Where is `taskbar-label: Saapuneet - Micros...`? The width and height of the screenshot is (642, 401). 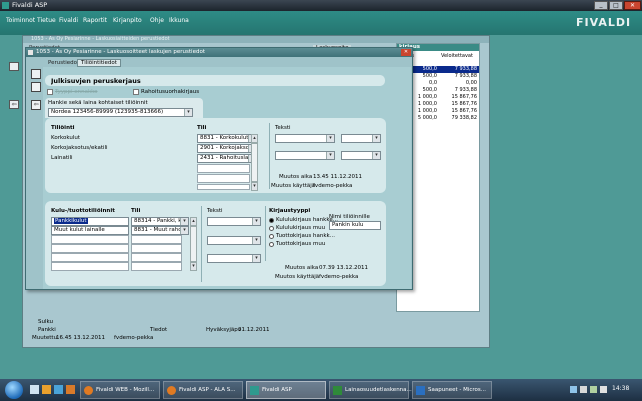
taskbar-label: Saapuneet - Micros... is located at coordinates (457, 390).